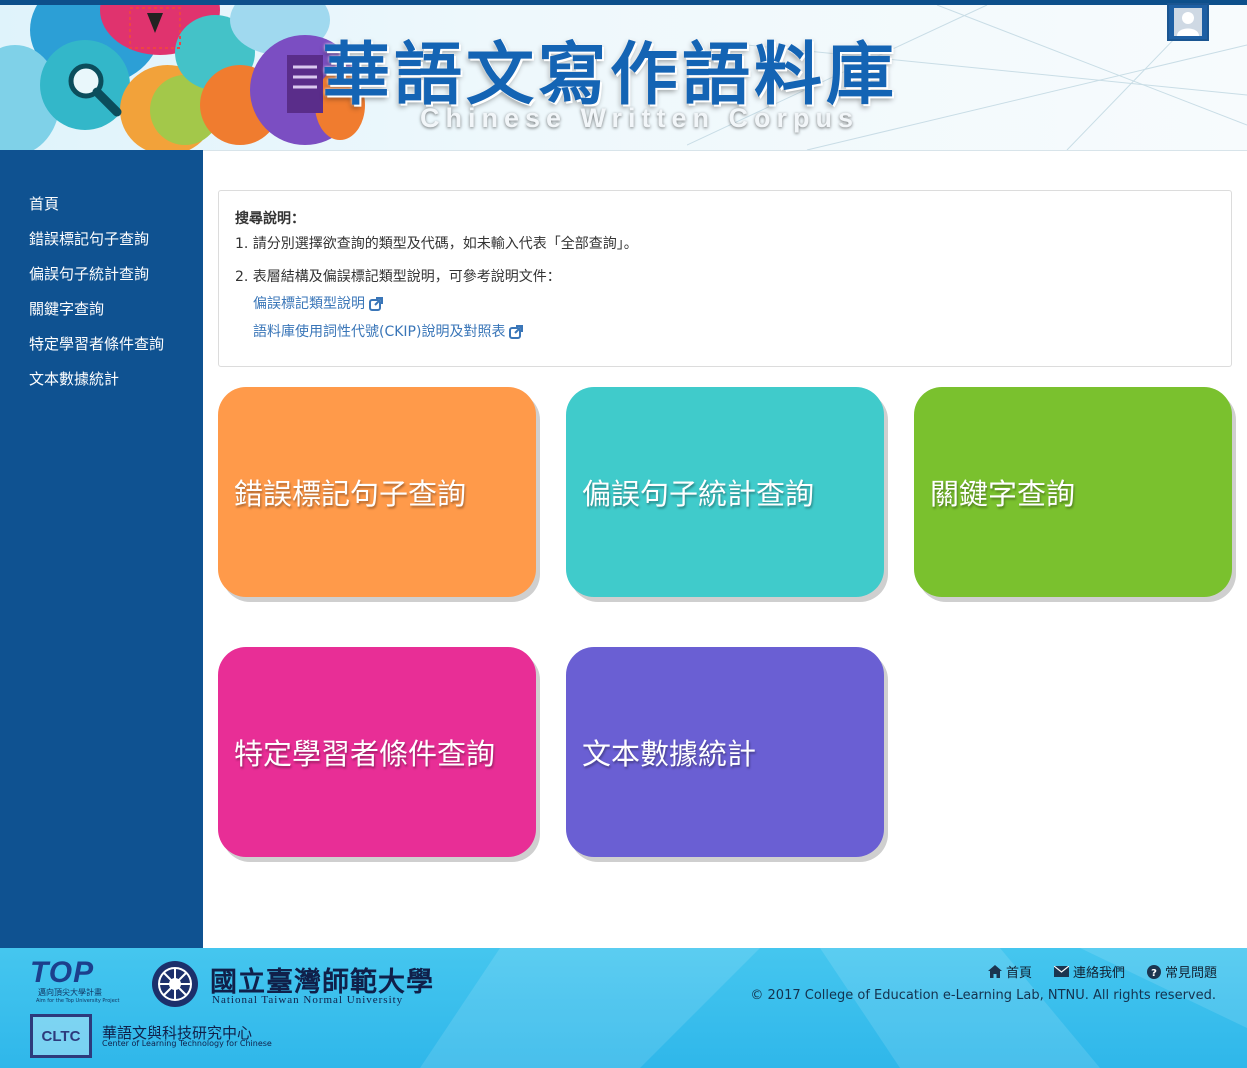 This screenshot has width=1247, height=1068. Describe the element at coordinates (70, 992) in the screenshot. I see `top-logo-subtitle: 邁向頂尖大學計畫` at that location.